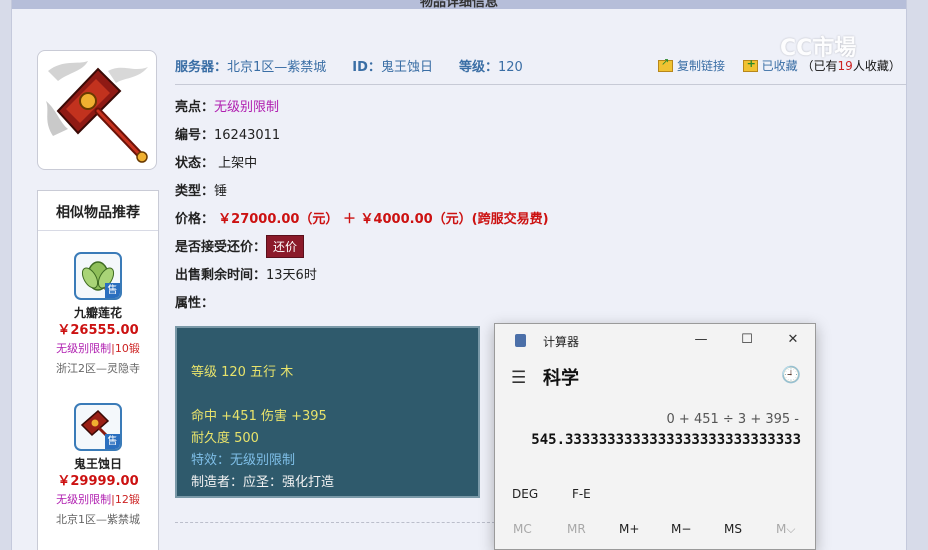  What do you see at coordinates (681, 529) in the screenshot?
I see `memory-subtract-button: M−` at bounding box center [681, 529].